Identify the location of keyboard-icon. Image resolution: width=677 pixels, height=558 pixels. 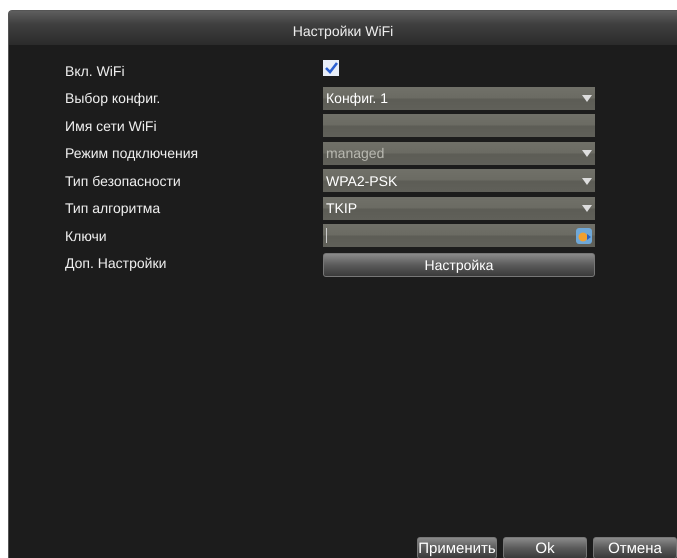
(584, 235).